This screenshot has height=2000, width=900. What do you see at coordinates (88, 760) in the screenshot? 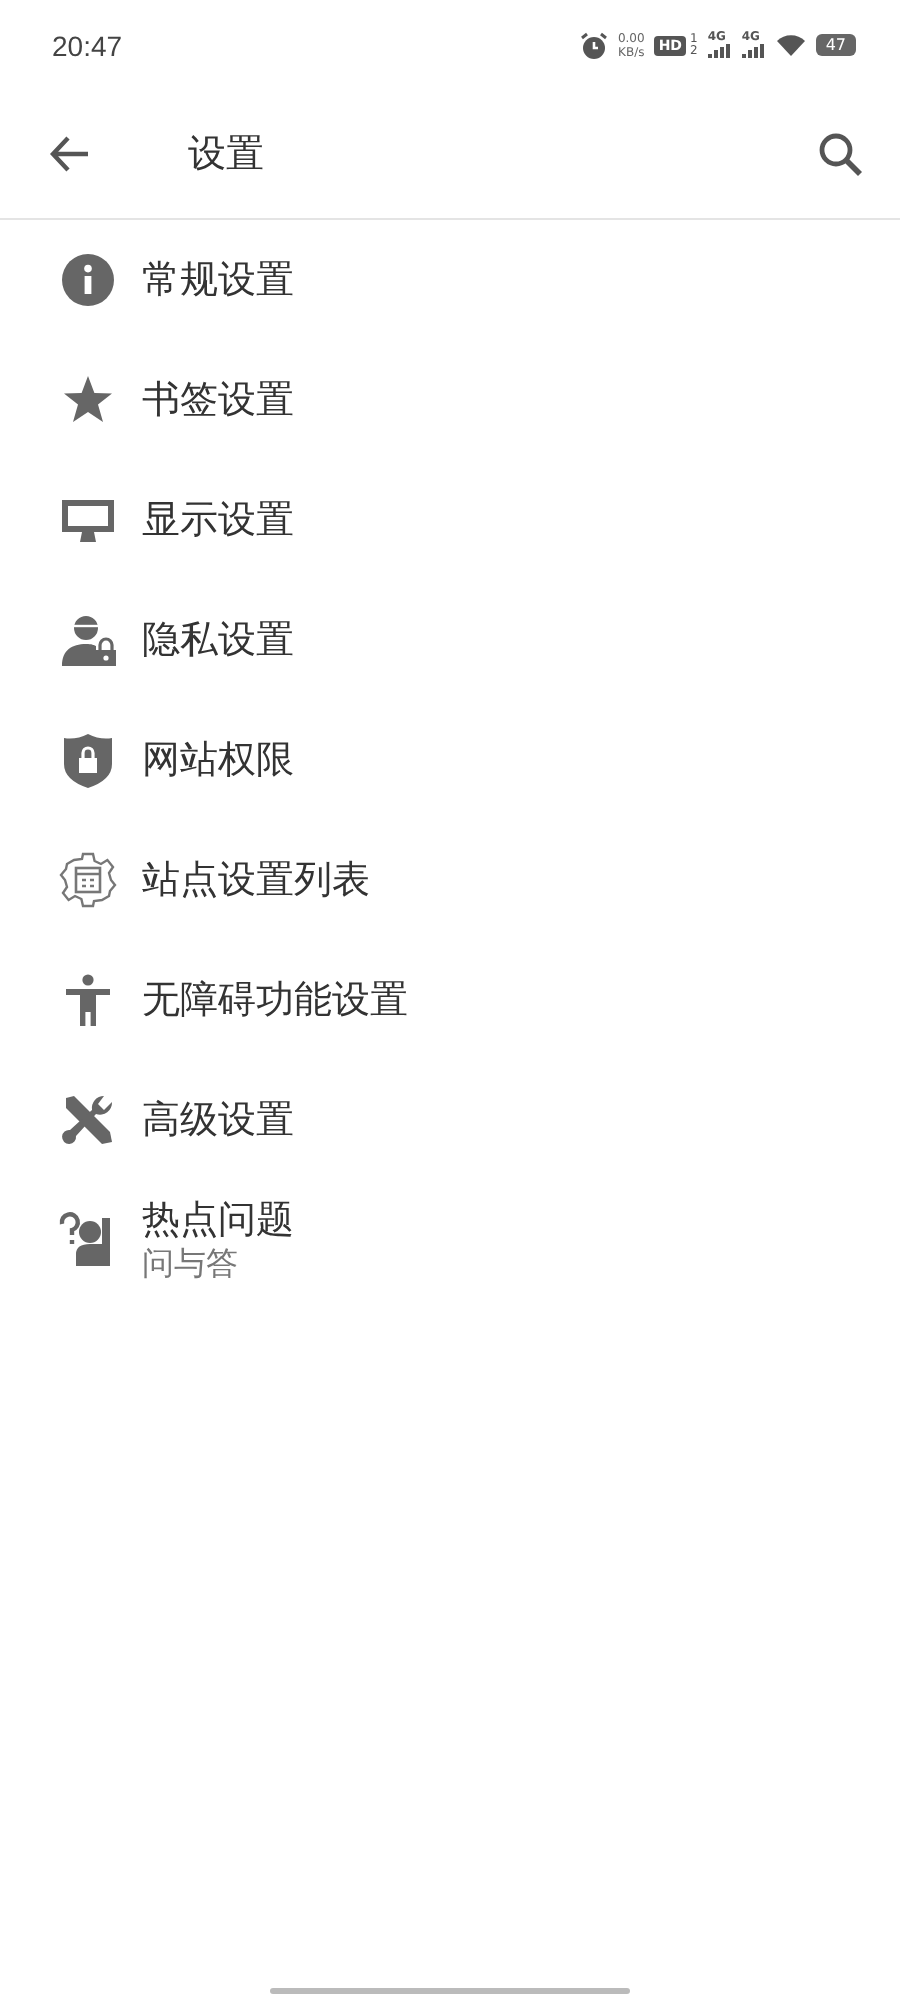
I see `shield-lock-icon` at bounding box center [88, 760].